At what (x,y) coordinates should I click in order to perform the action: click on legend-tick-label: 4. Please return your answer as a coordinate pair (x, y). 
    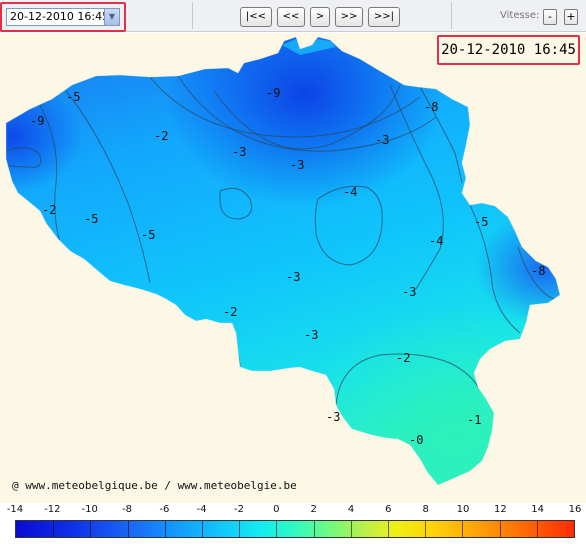
    Looking at the image, I should click on (351, 509).